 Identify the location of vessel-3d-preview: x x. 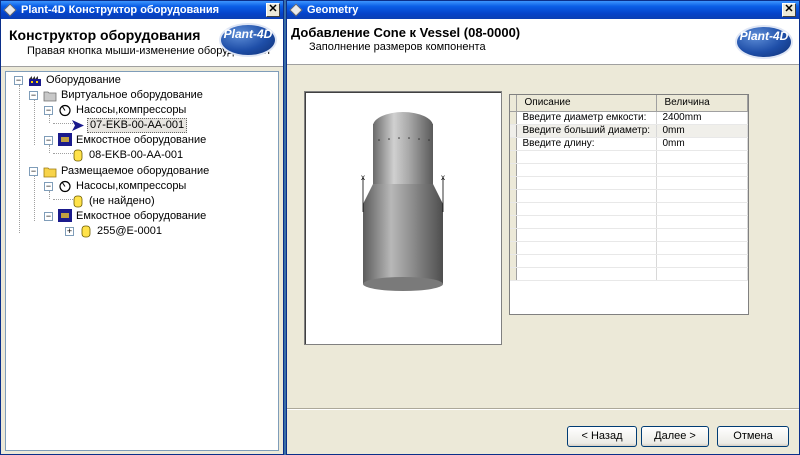
(403, 218).